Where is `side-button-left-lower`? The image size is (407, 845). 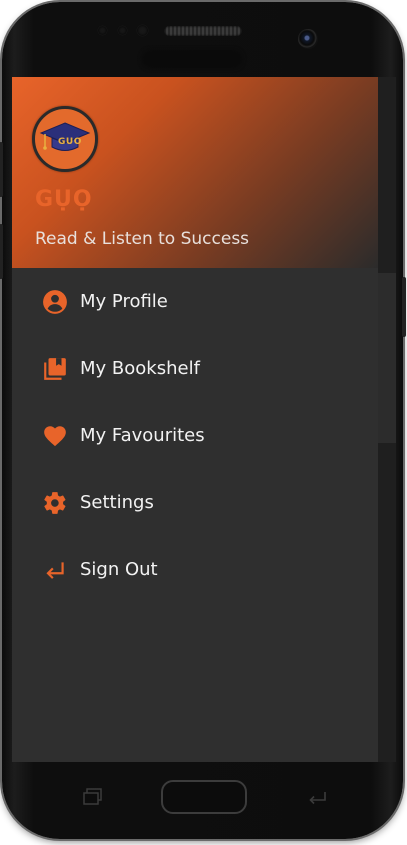
side-button-left-lower is located at coordinates (1, 251).